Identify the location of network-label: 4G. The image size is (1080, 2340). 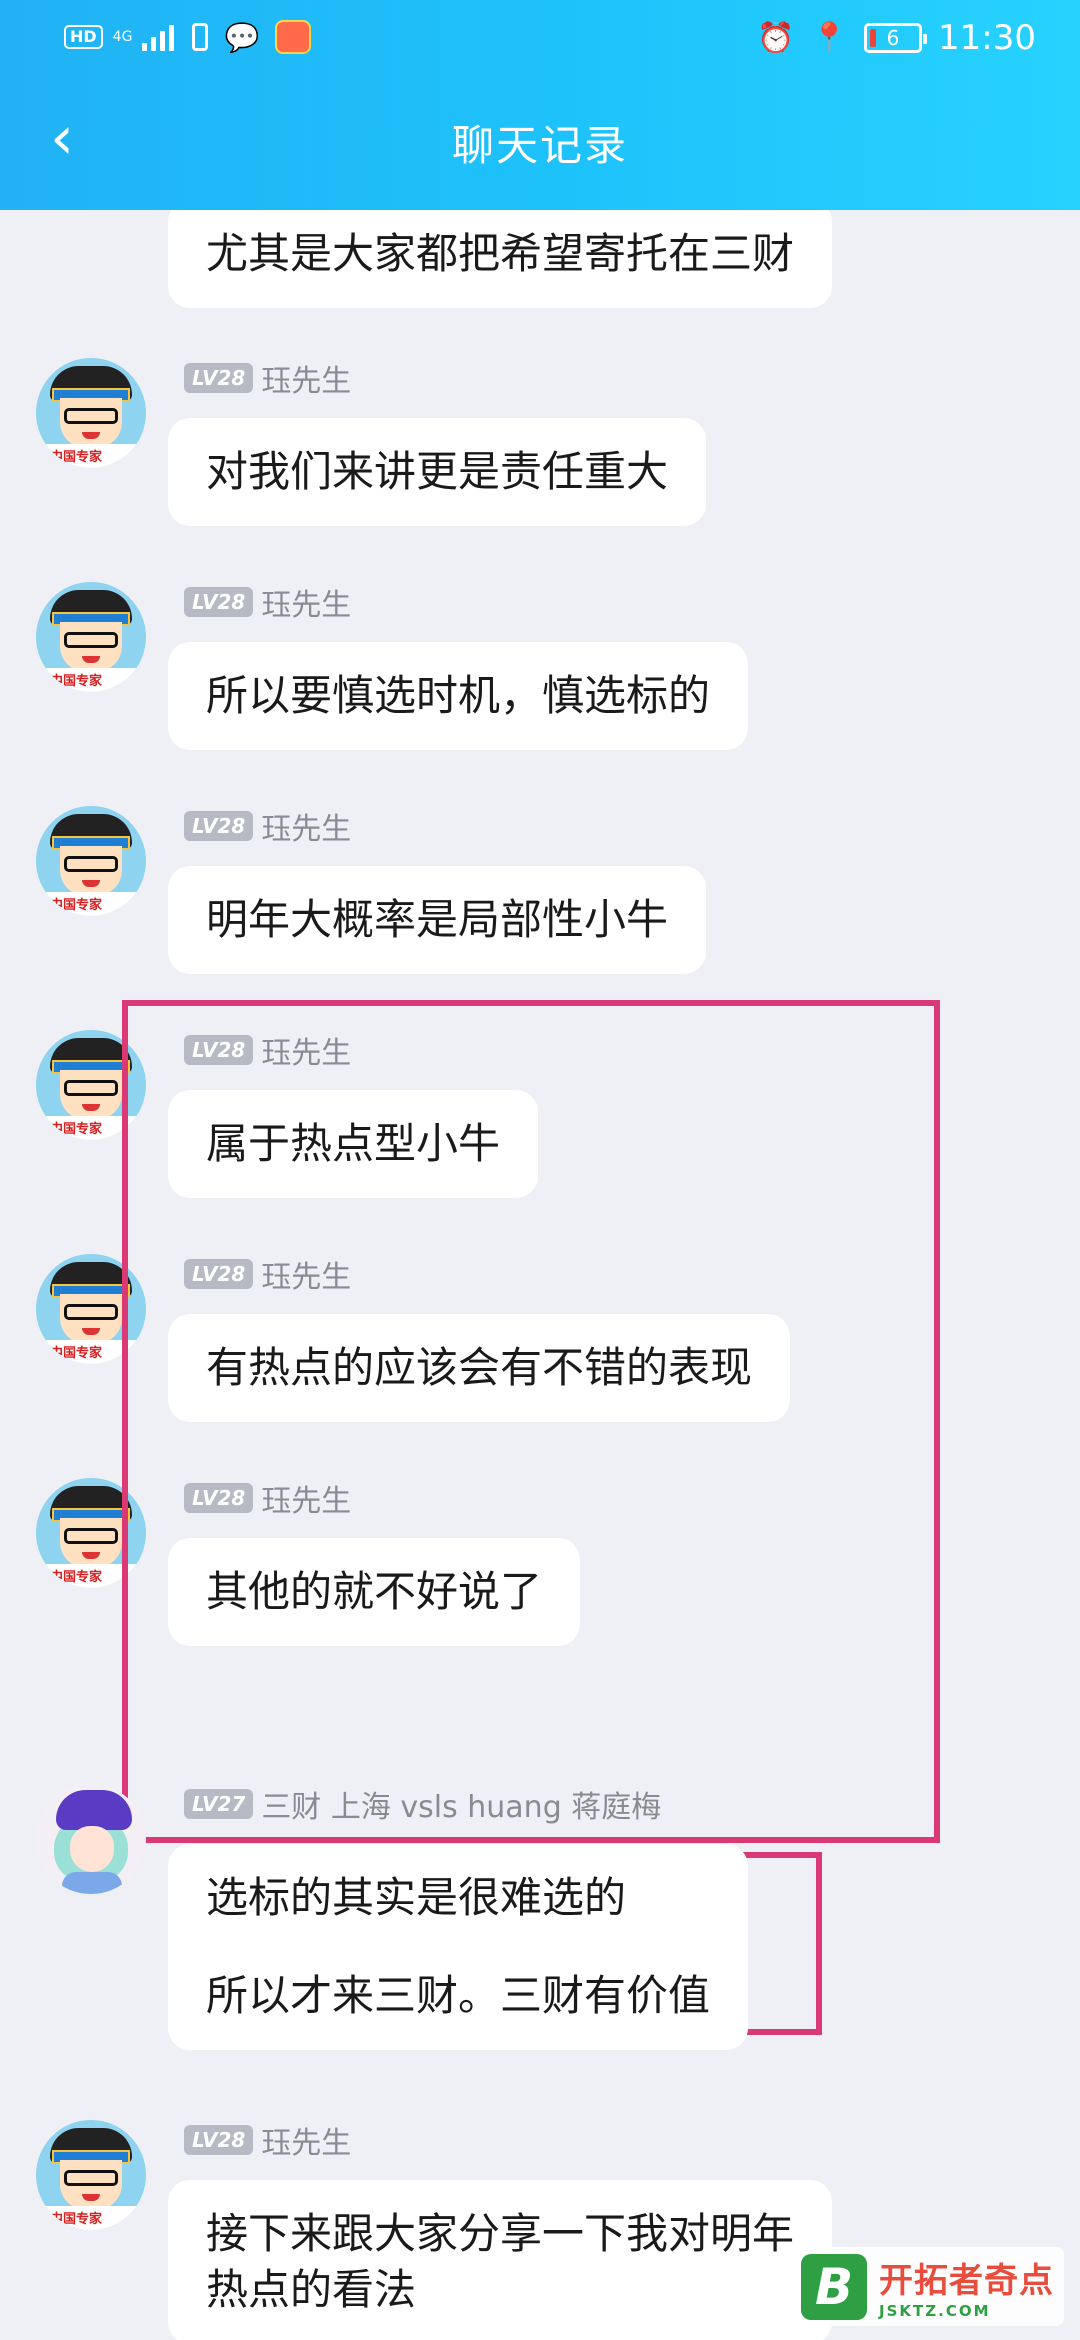
(122, 37).